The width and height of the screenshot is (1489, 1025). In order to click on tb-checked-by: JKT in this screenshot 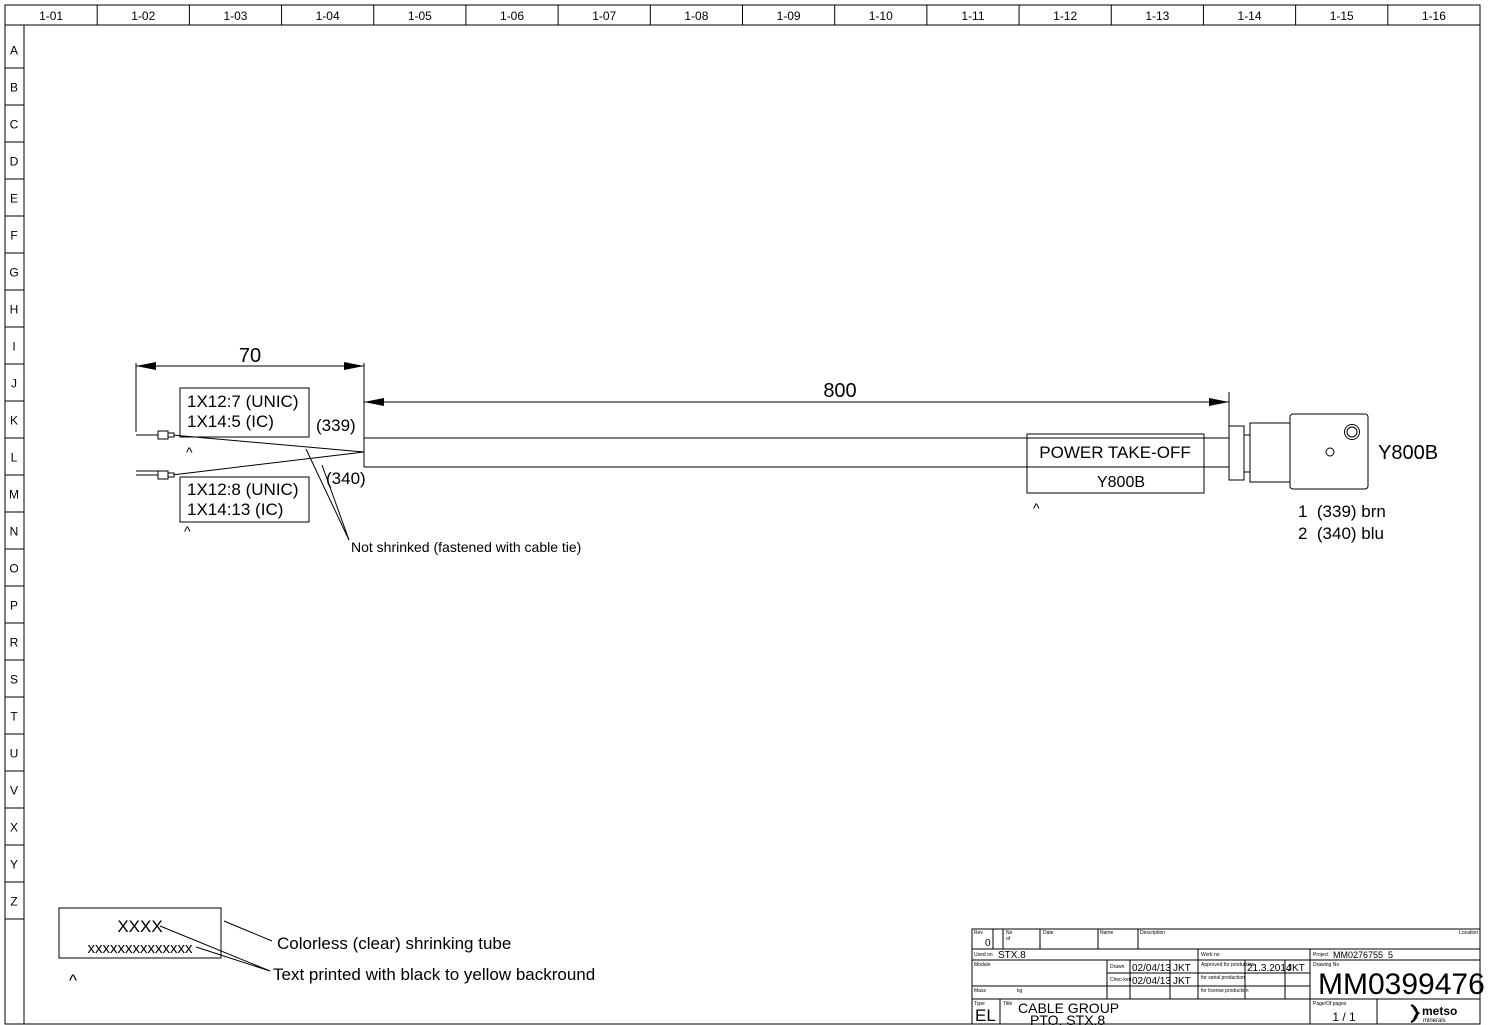, I will do `click(1182, 981)`.